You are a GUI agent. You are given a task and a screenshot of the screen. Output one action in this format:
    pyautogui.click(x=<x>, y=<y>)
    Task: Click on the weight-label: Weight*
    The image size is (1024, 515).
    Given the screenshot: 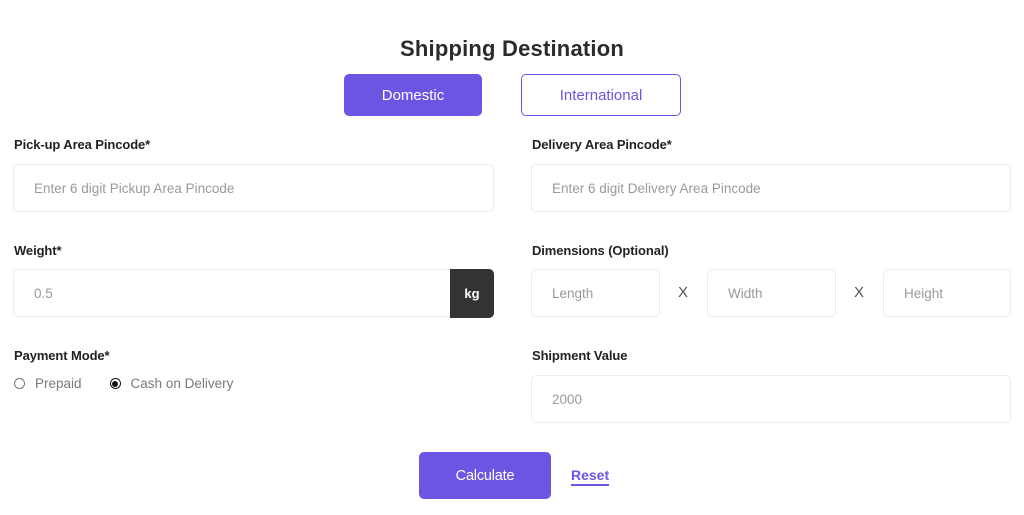 What is the action you would take?
    pyautogui.click(x=38, y=250)
    